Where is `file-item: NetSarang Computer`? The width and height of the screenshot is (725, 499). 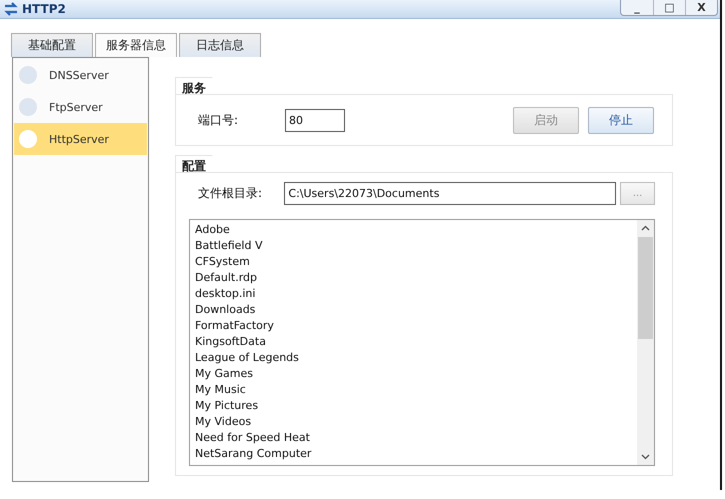
file-item: NetSarang Computer is located at coordinates (413, 454).